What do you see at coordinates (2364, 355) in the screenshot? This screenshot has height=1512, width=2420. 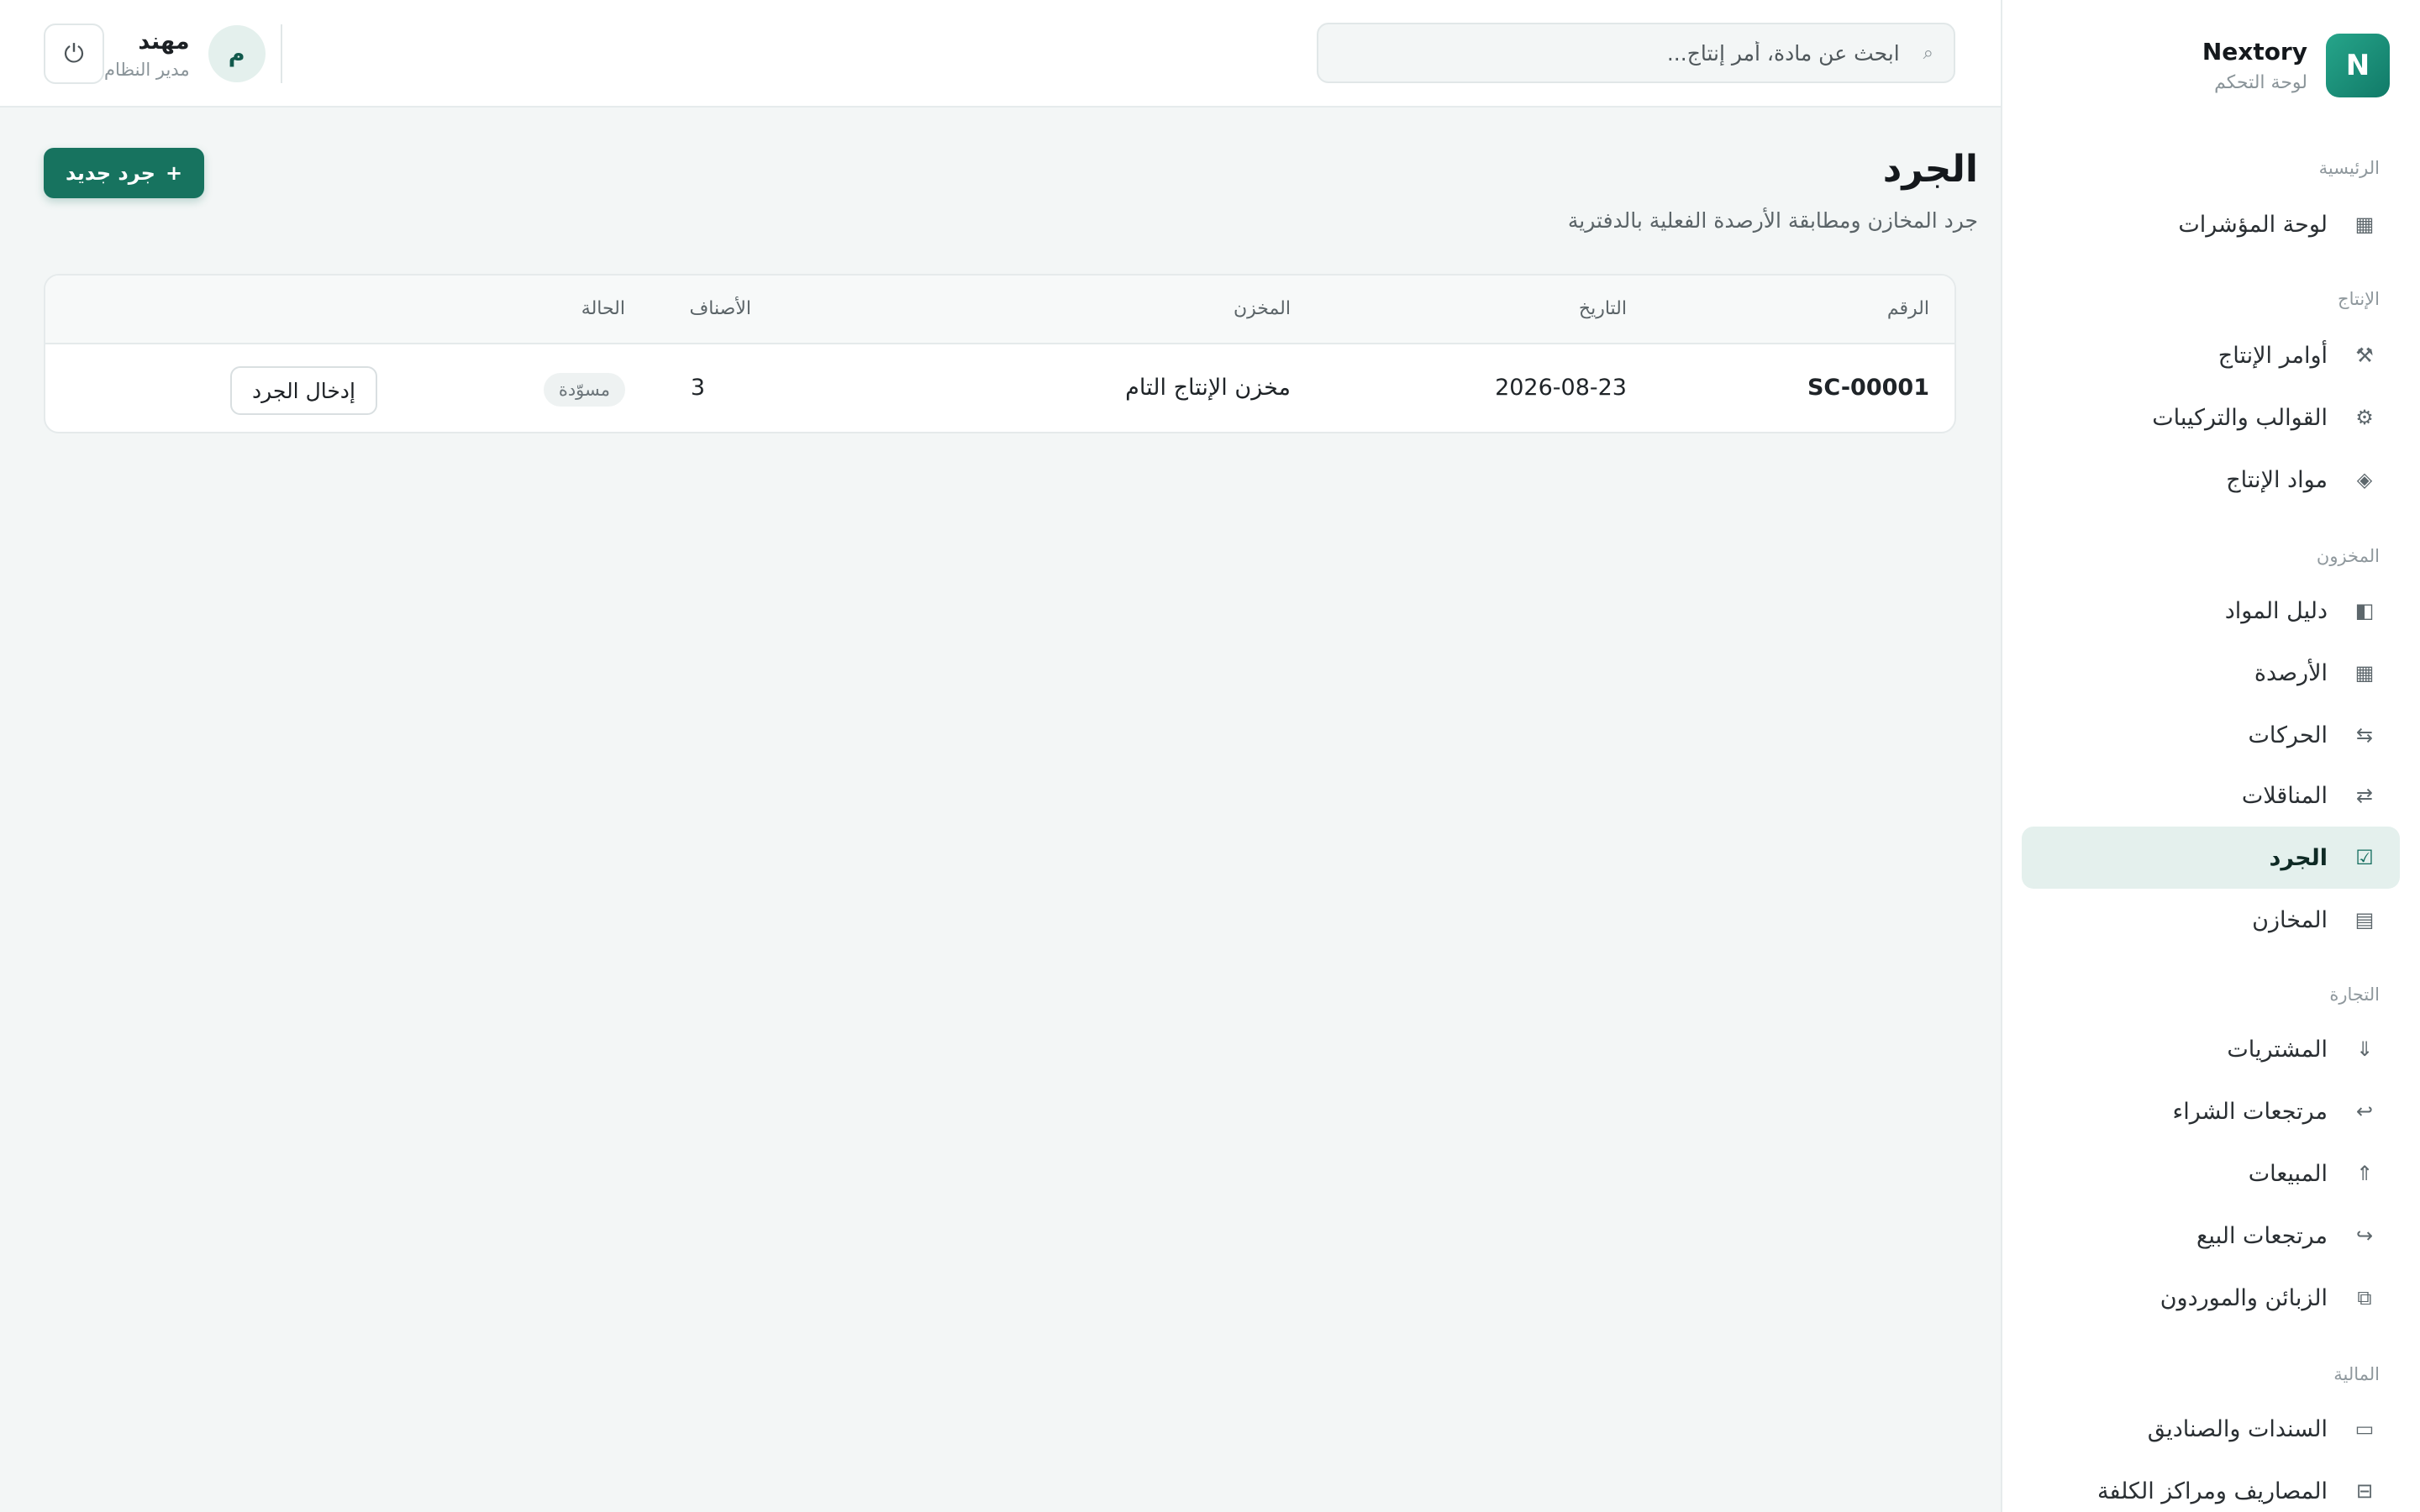 I see `worker-icon: ⚒` at bounding box center [2364, 355].